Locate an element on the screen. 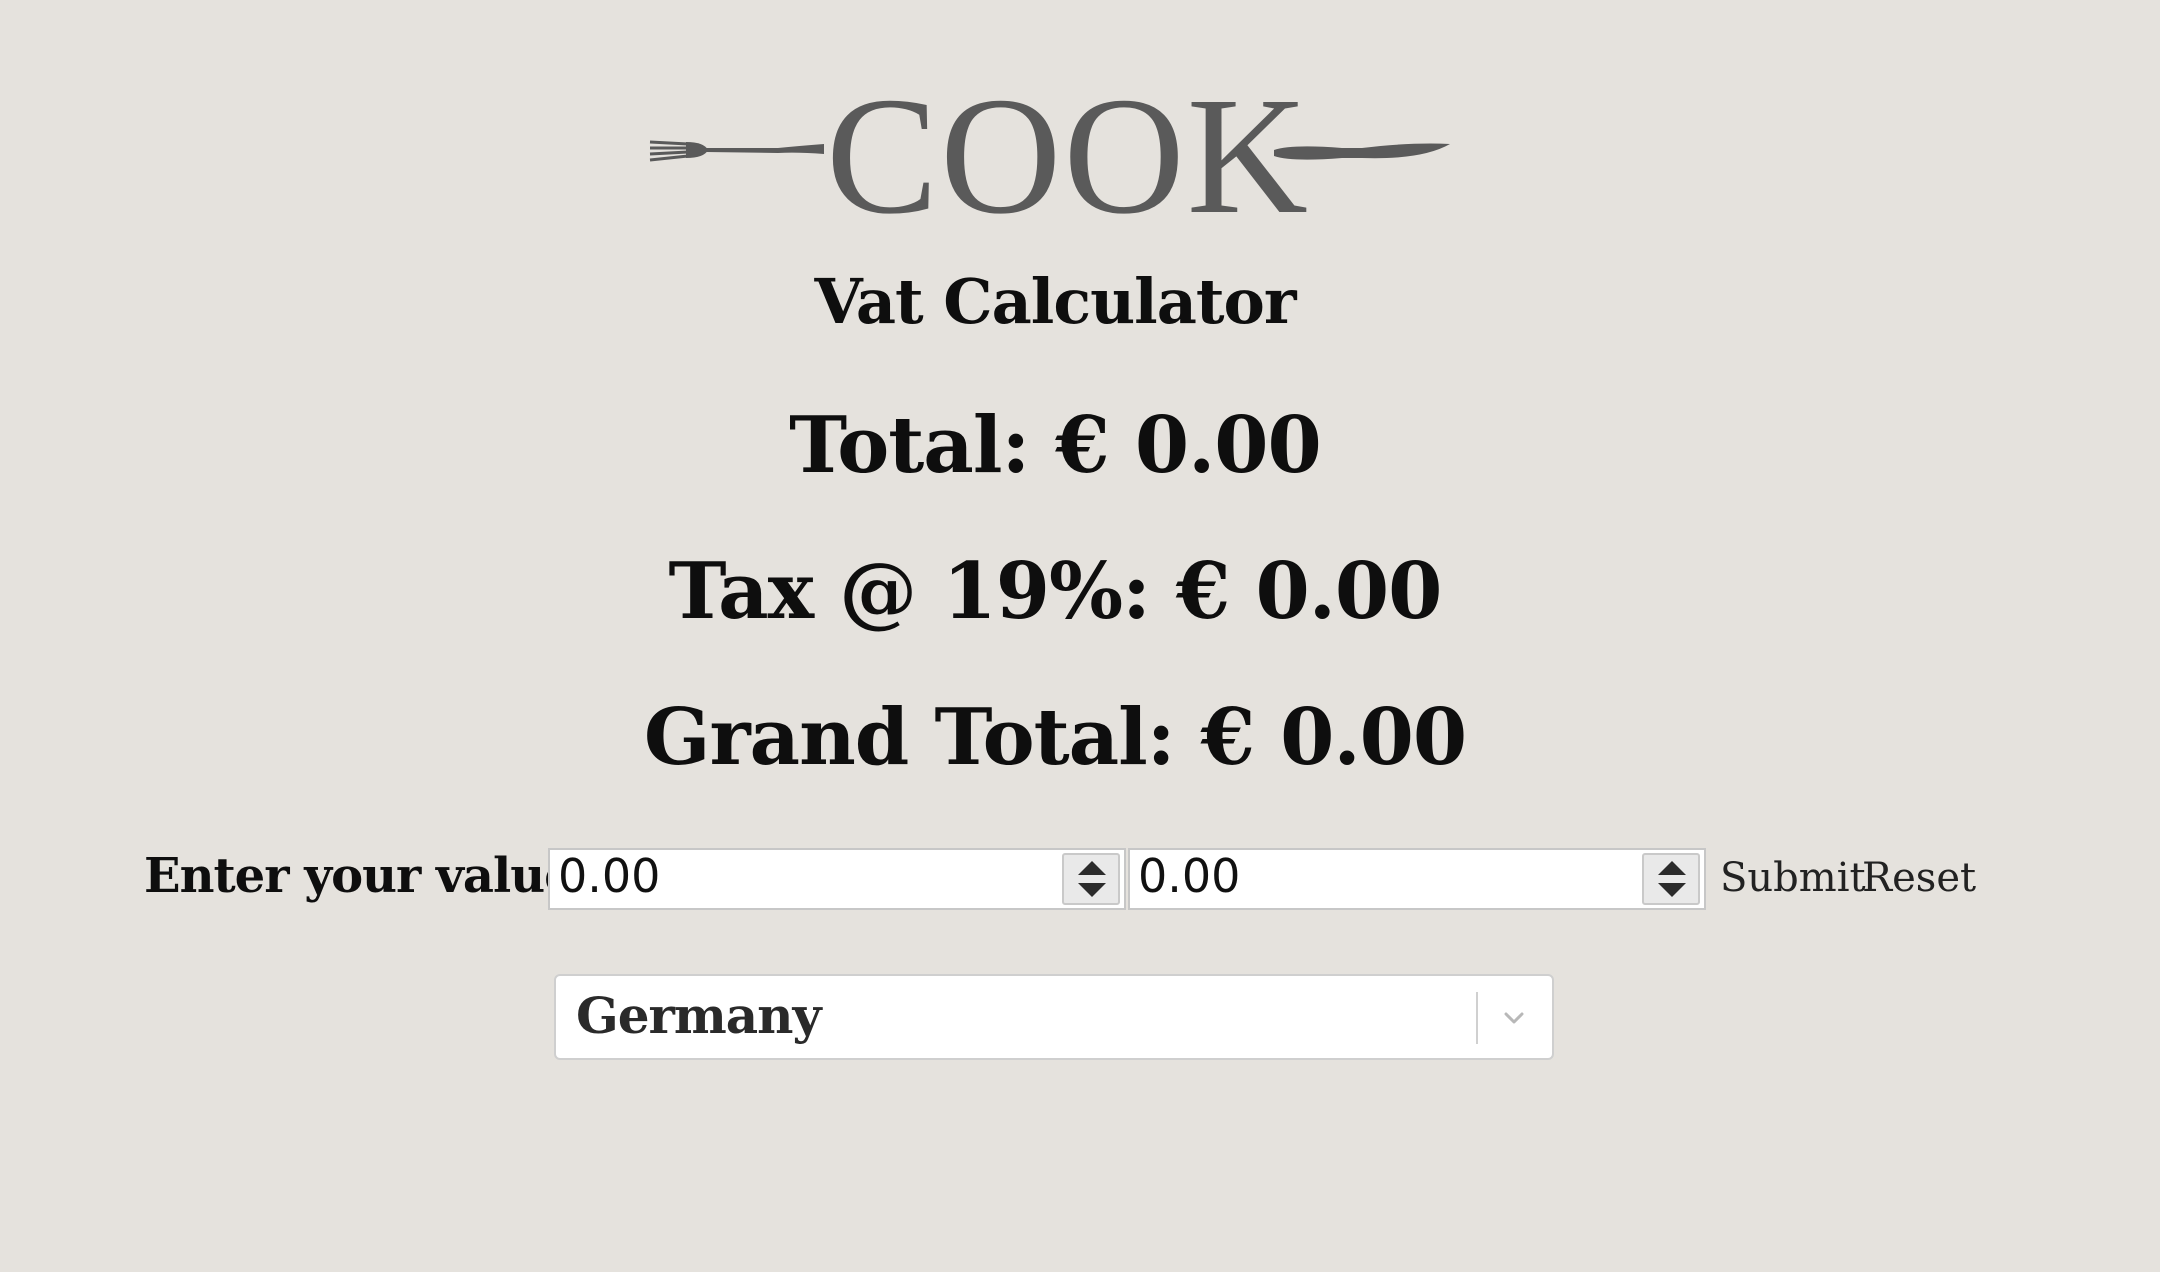 This screenshot has height=1272, width=2160. value-input-2-spinner is located at coordinates (1671, 879).